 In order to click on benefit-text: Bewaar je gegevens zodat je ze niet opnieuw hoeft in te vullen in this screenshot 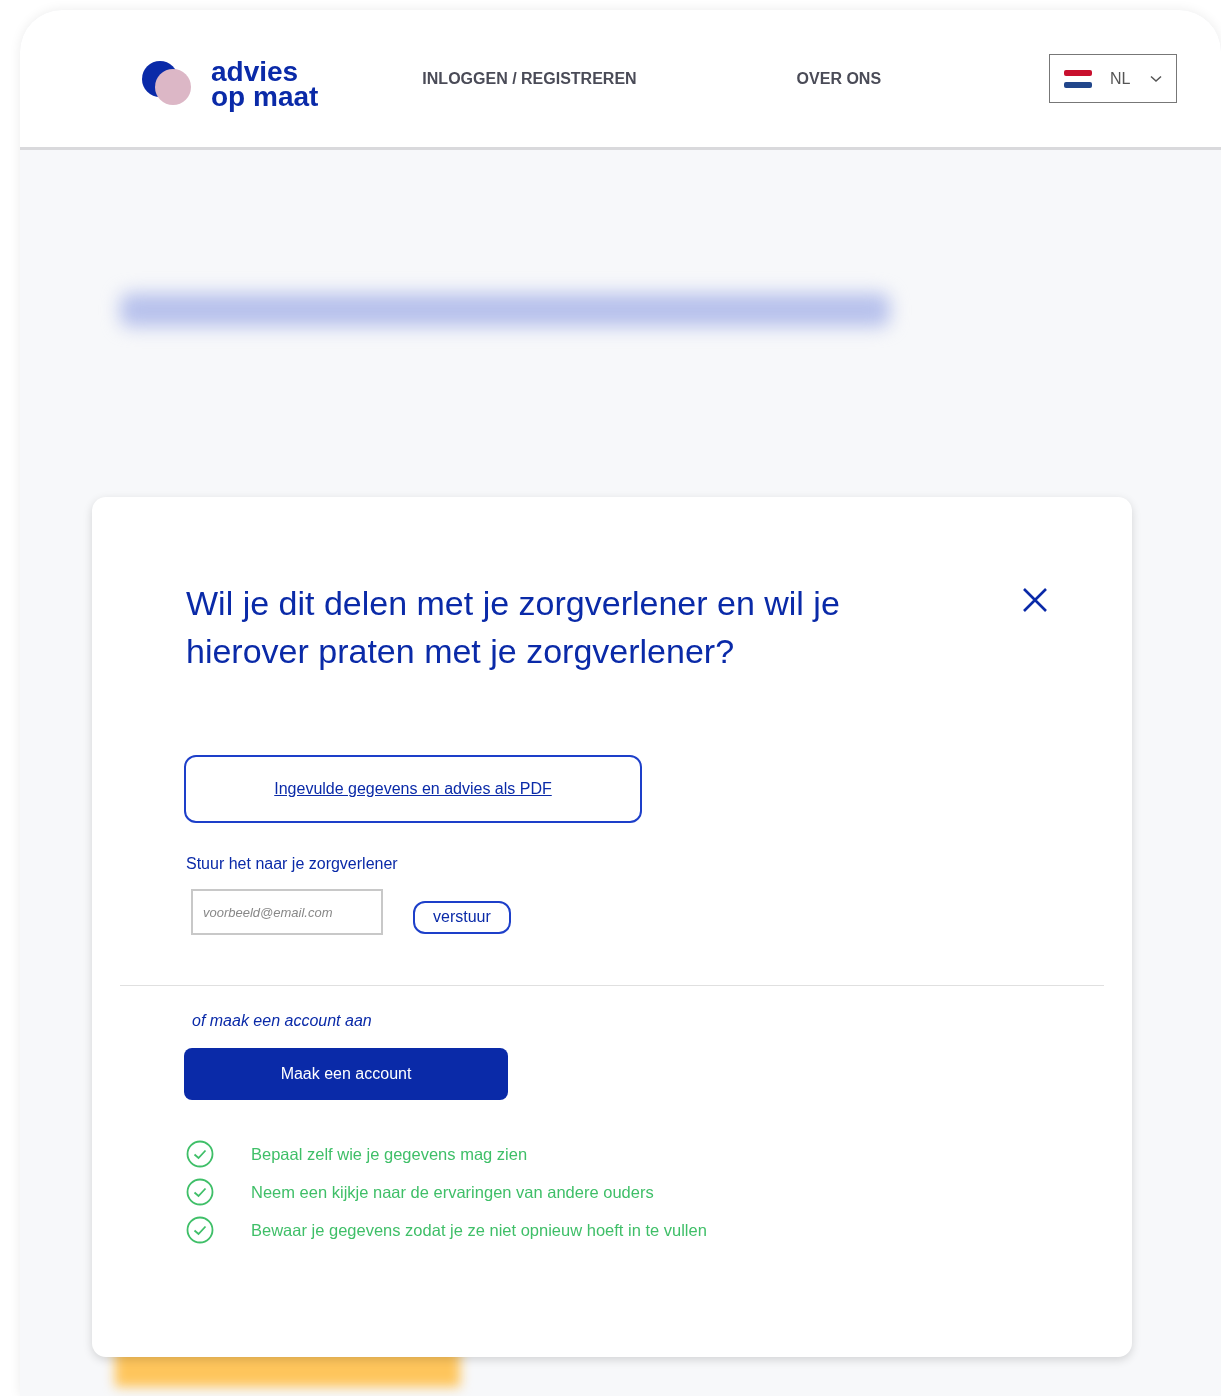, I will do `click(479, 1230)`.